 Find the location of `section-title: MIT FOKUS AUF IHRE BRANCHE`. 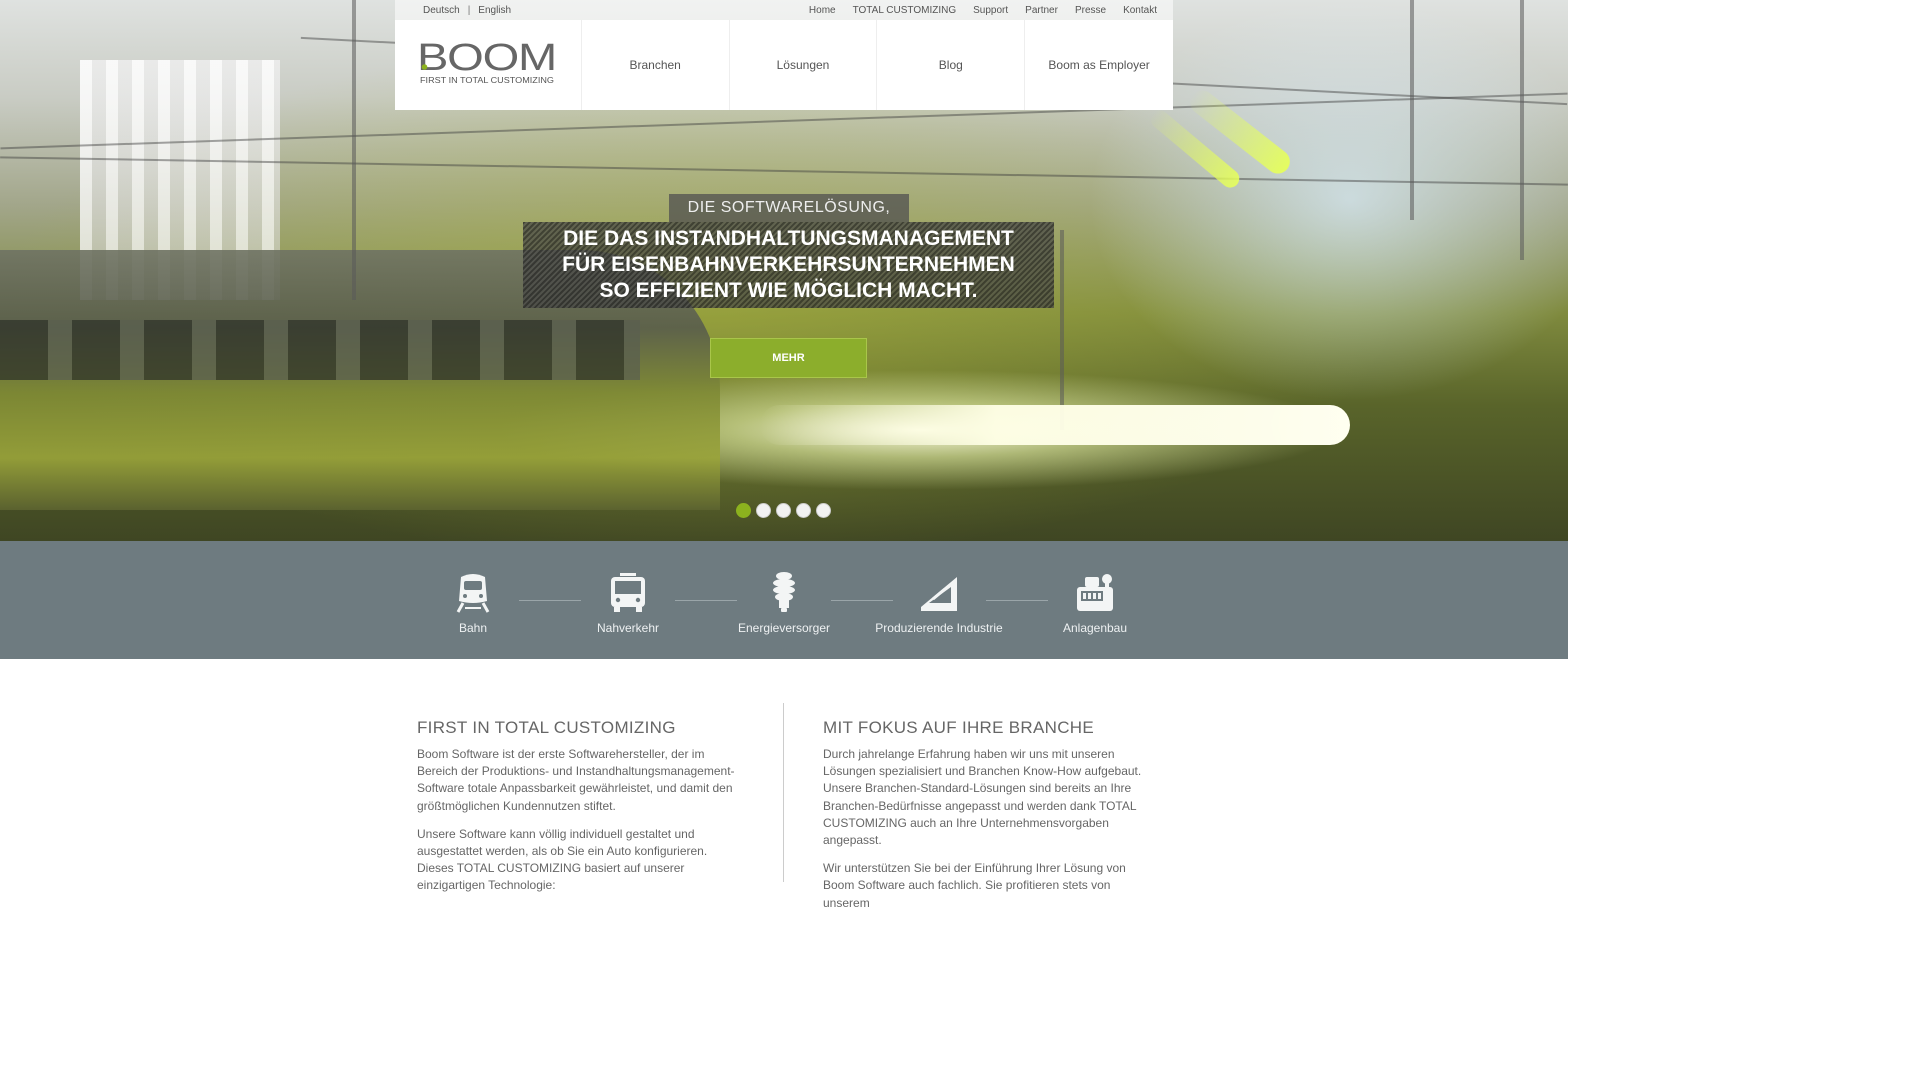

section-title: MIT FOKUS AUF IHRE BRANCHE is located at coordinates (959, 727).